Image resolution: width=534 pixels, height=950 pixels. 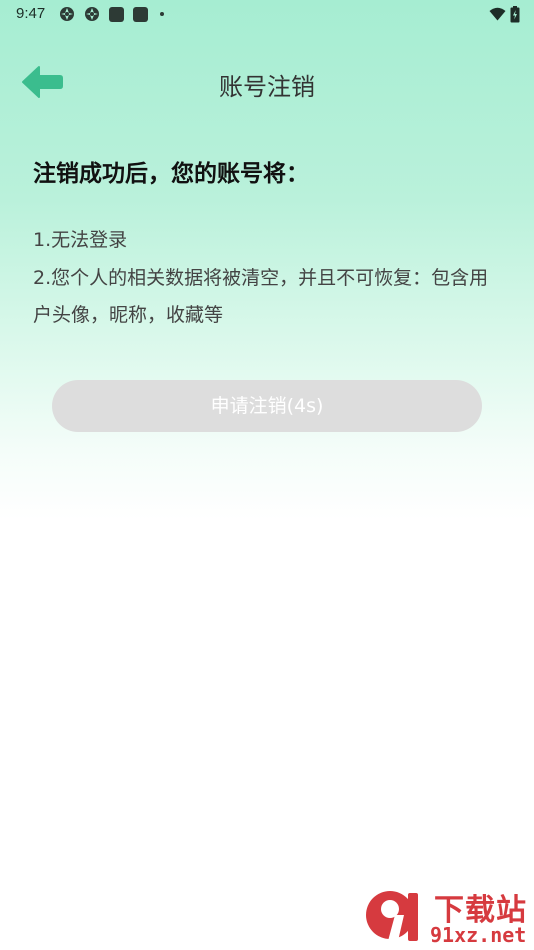 I want to click on watermark: 下载站 91xz.net, so click(x=448, y=917).